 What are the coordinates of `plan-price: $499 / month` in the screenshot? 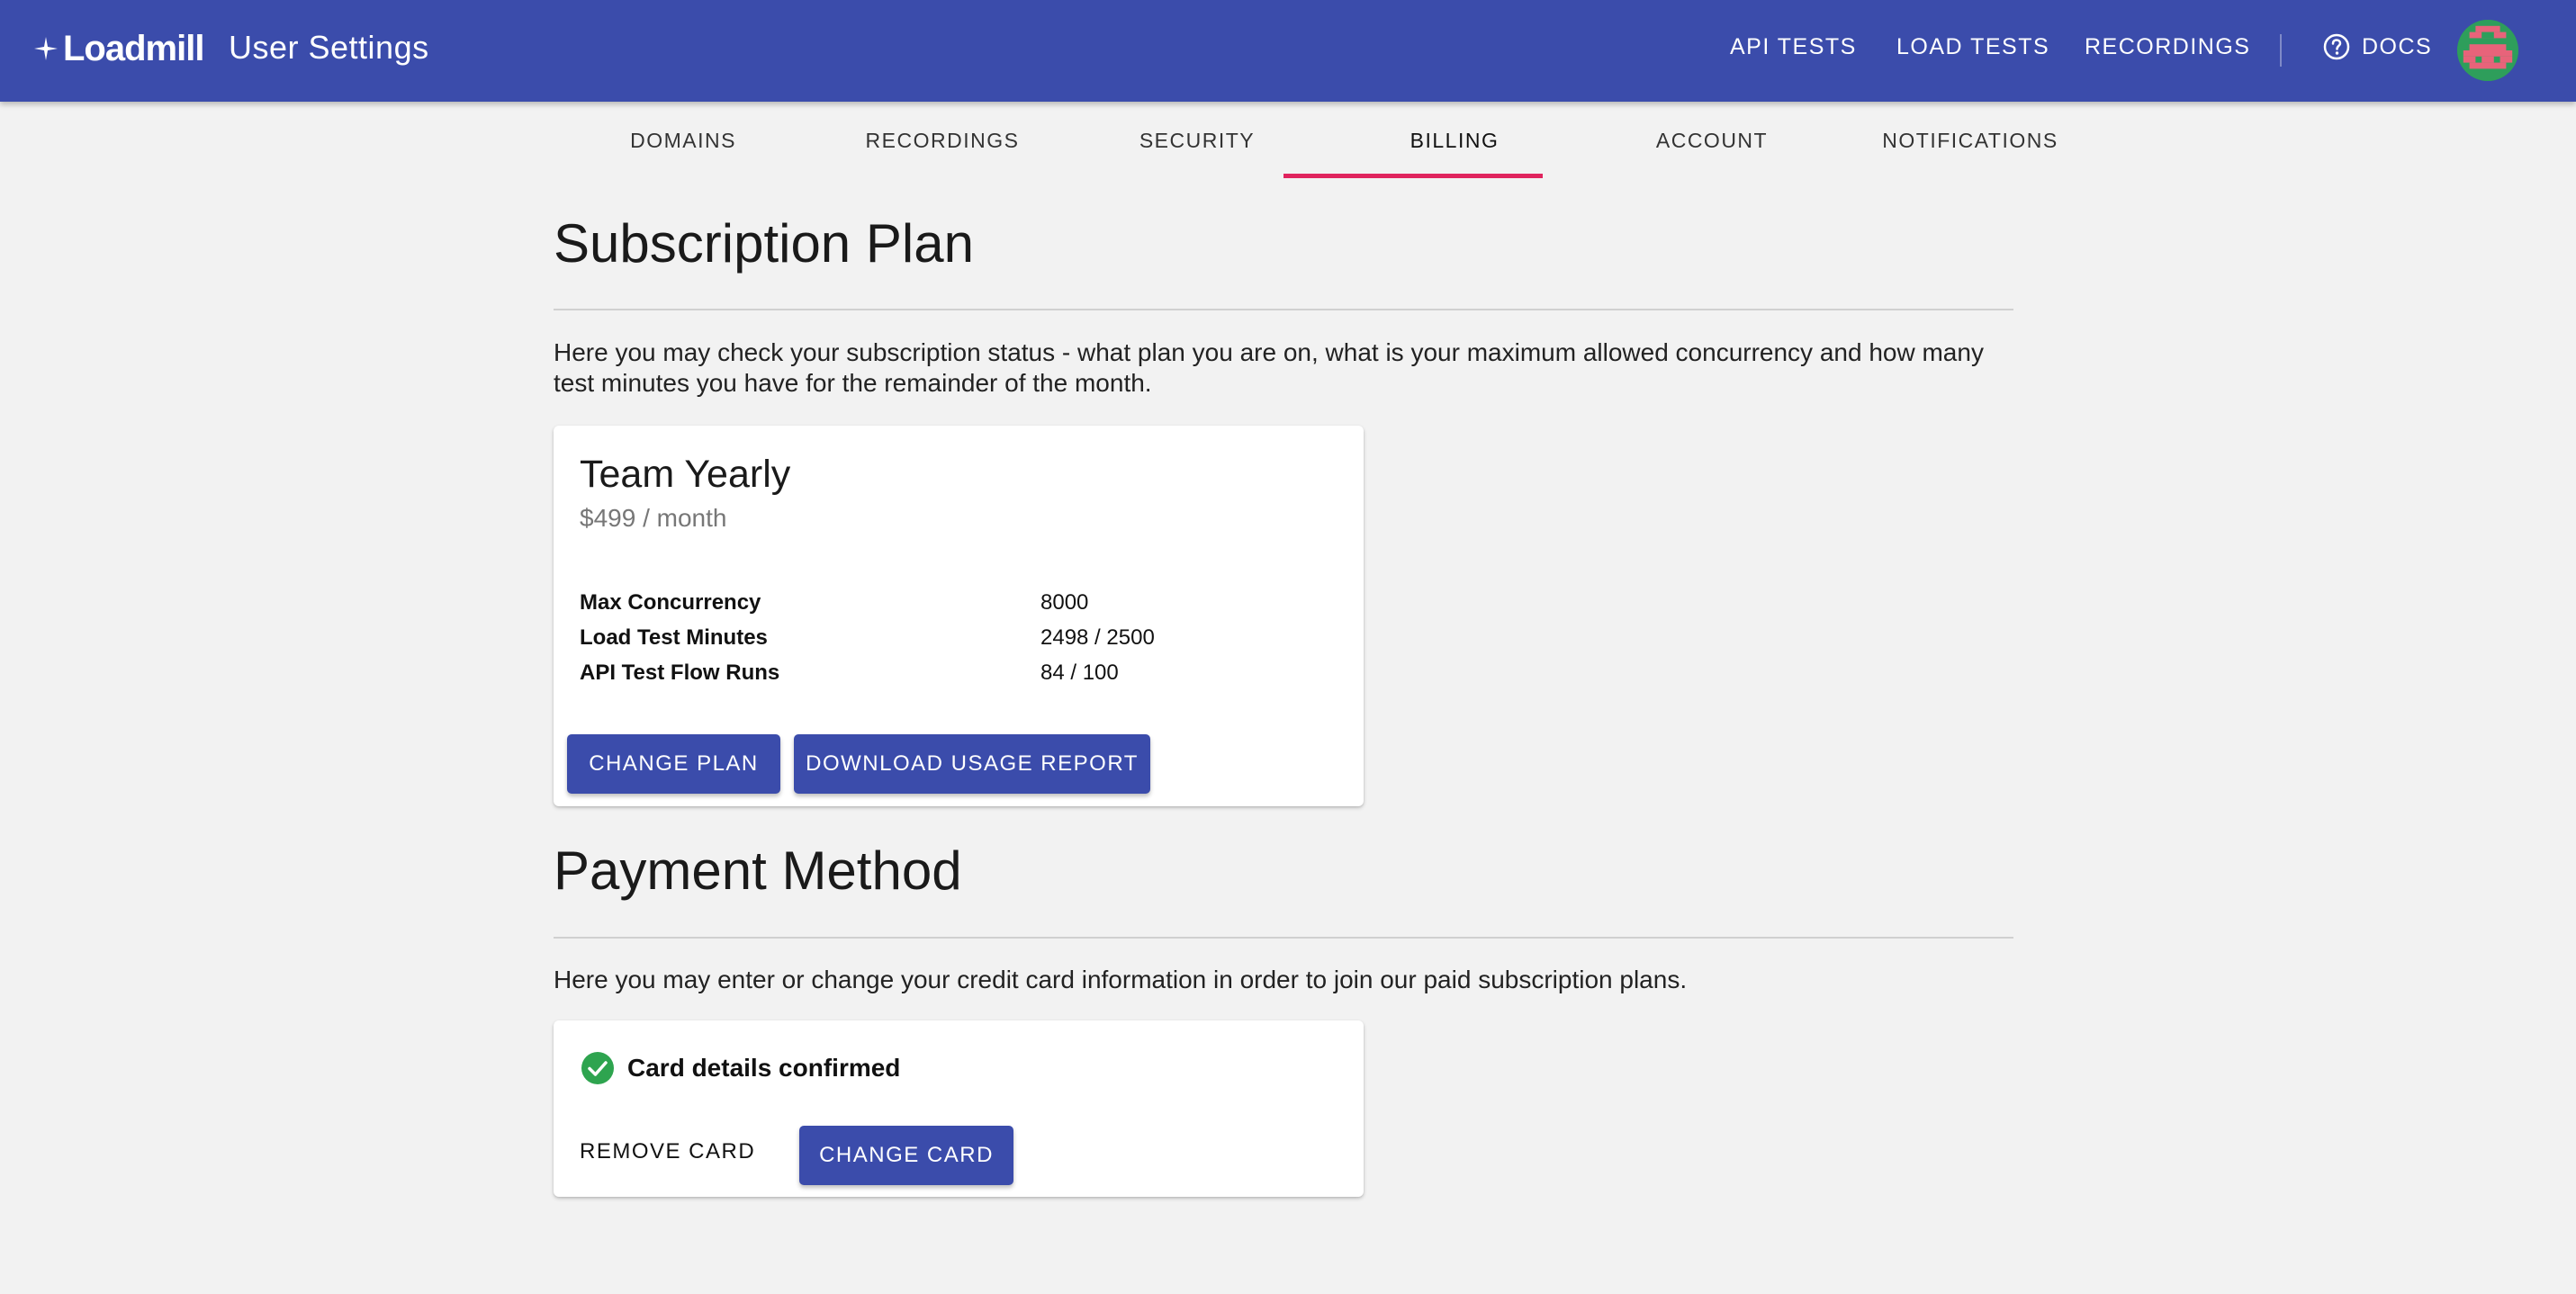 It's located at (653, 518).